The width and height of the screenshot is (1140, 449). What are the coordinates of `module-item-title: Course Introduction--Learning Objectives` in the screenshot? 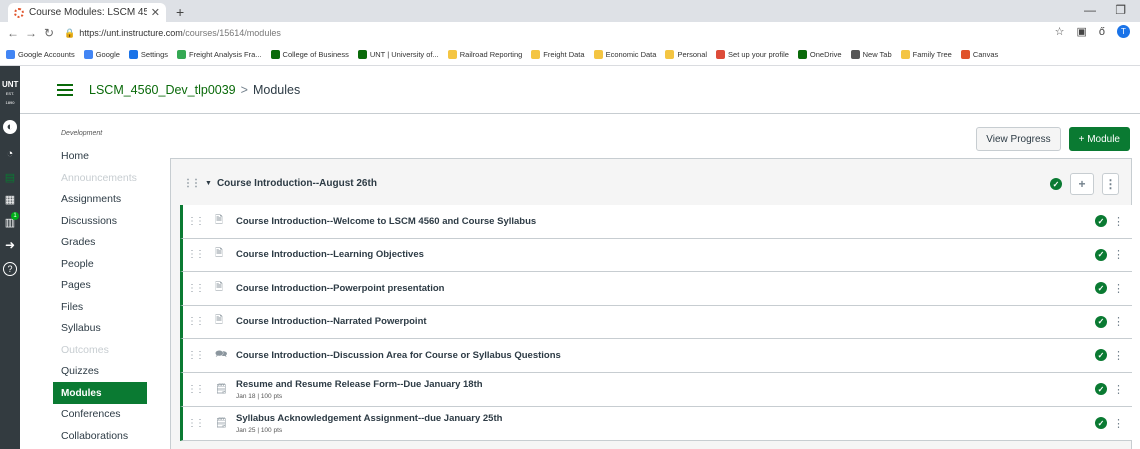 It's located at (330, 254).